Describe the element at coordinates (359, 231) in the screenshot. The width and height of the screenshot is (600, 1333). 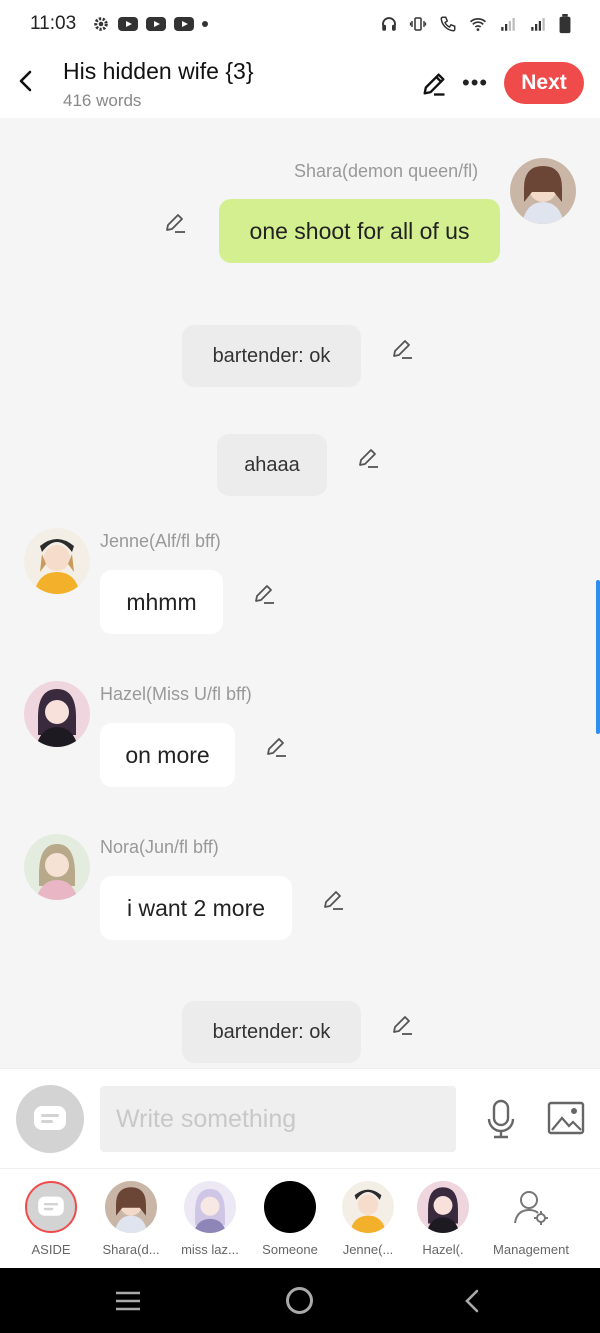
I see `message-bubble-user: one shoot for all of us` at that location.